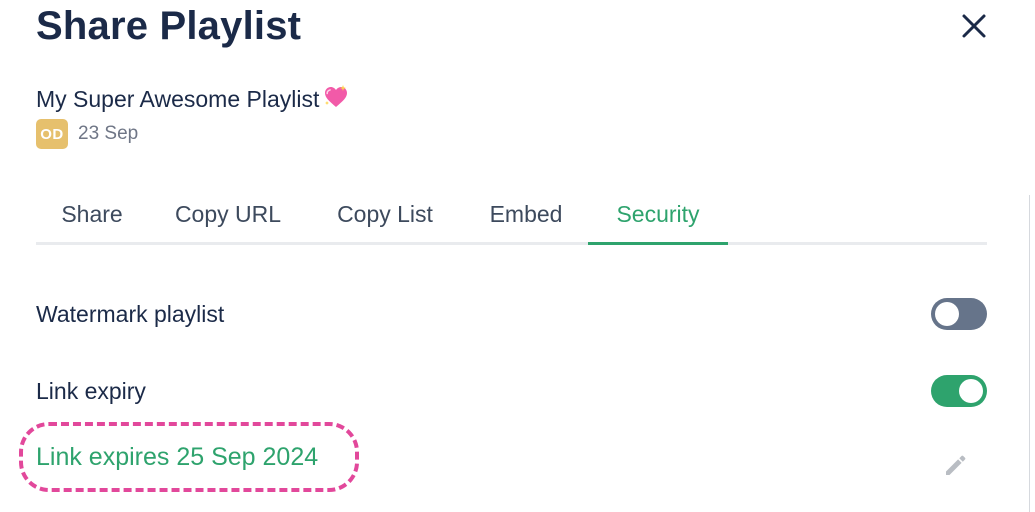  Describe the element at coordinates (658, 218) in the screenshot. I see `tab-security: Security` at that location.